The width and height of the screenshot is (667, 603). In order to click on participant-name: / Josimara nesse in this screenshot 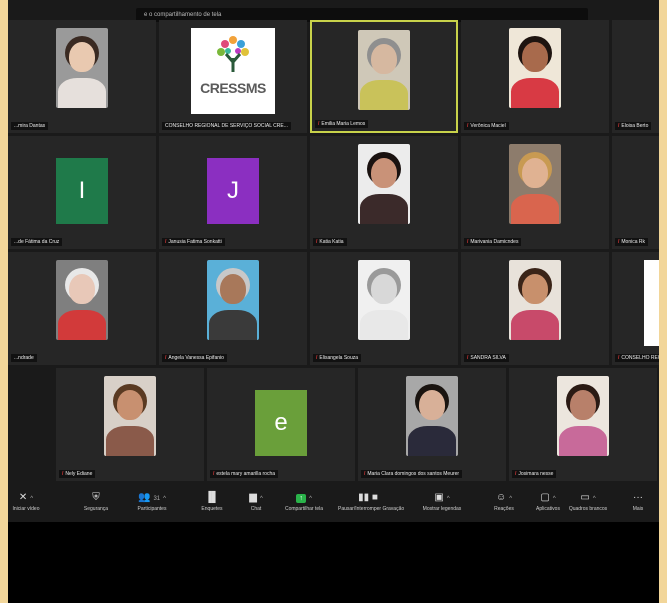, I will do `click(534, 474)`.